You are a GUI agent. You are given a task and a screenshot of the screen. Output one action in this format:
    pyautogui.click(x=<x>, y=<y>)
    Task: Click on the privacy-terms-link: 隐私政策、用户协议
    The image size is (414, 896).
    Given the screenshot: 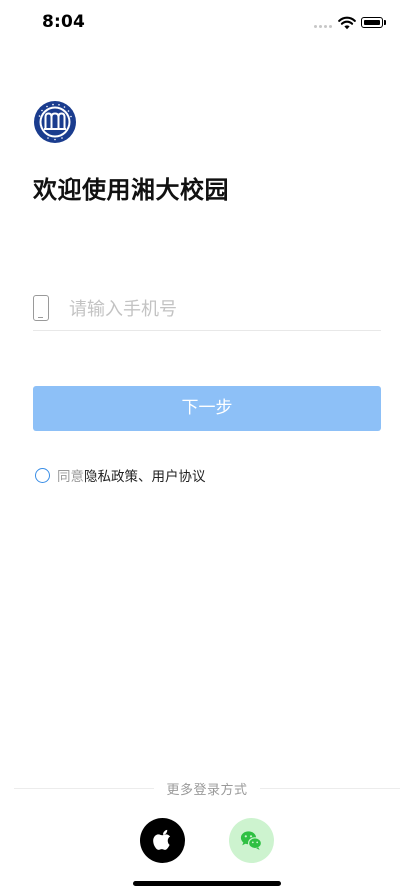 What is the action you would take?
    pyautogui.click(x=145, y=475)
    